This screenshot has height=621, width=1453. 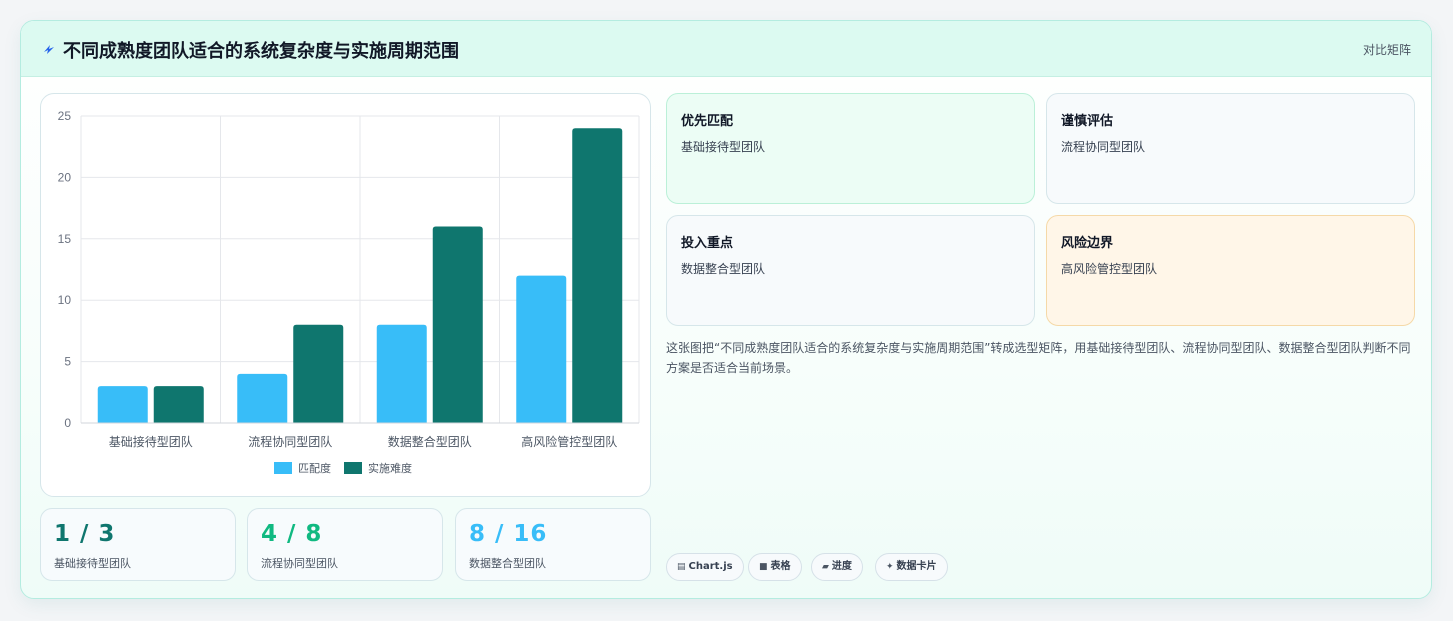 What do you see at coordinates (850, 148) in the screenshot?
I see `tile-priority-match: 优先匹配 基础接待型团队` at bounding box center [850, 148].